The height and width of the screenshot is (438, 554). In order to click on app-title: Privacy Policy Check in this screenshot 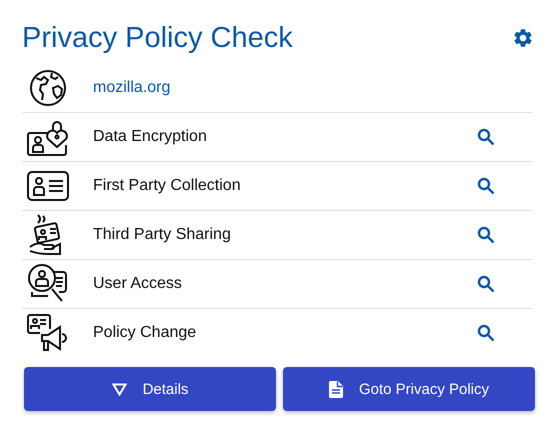, I will do `click(157, 38)`.